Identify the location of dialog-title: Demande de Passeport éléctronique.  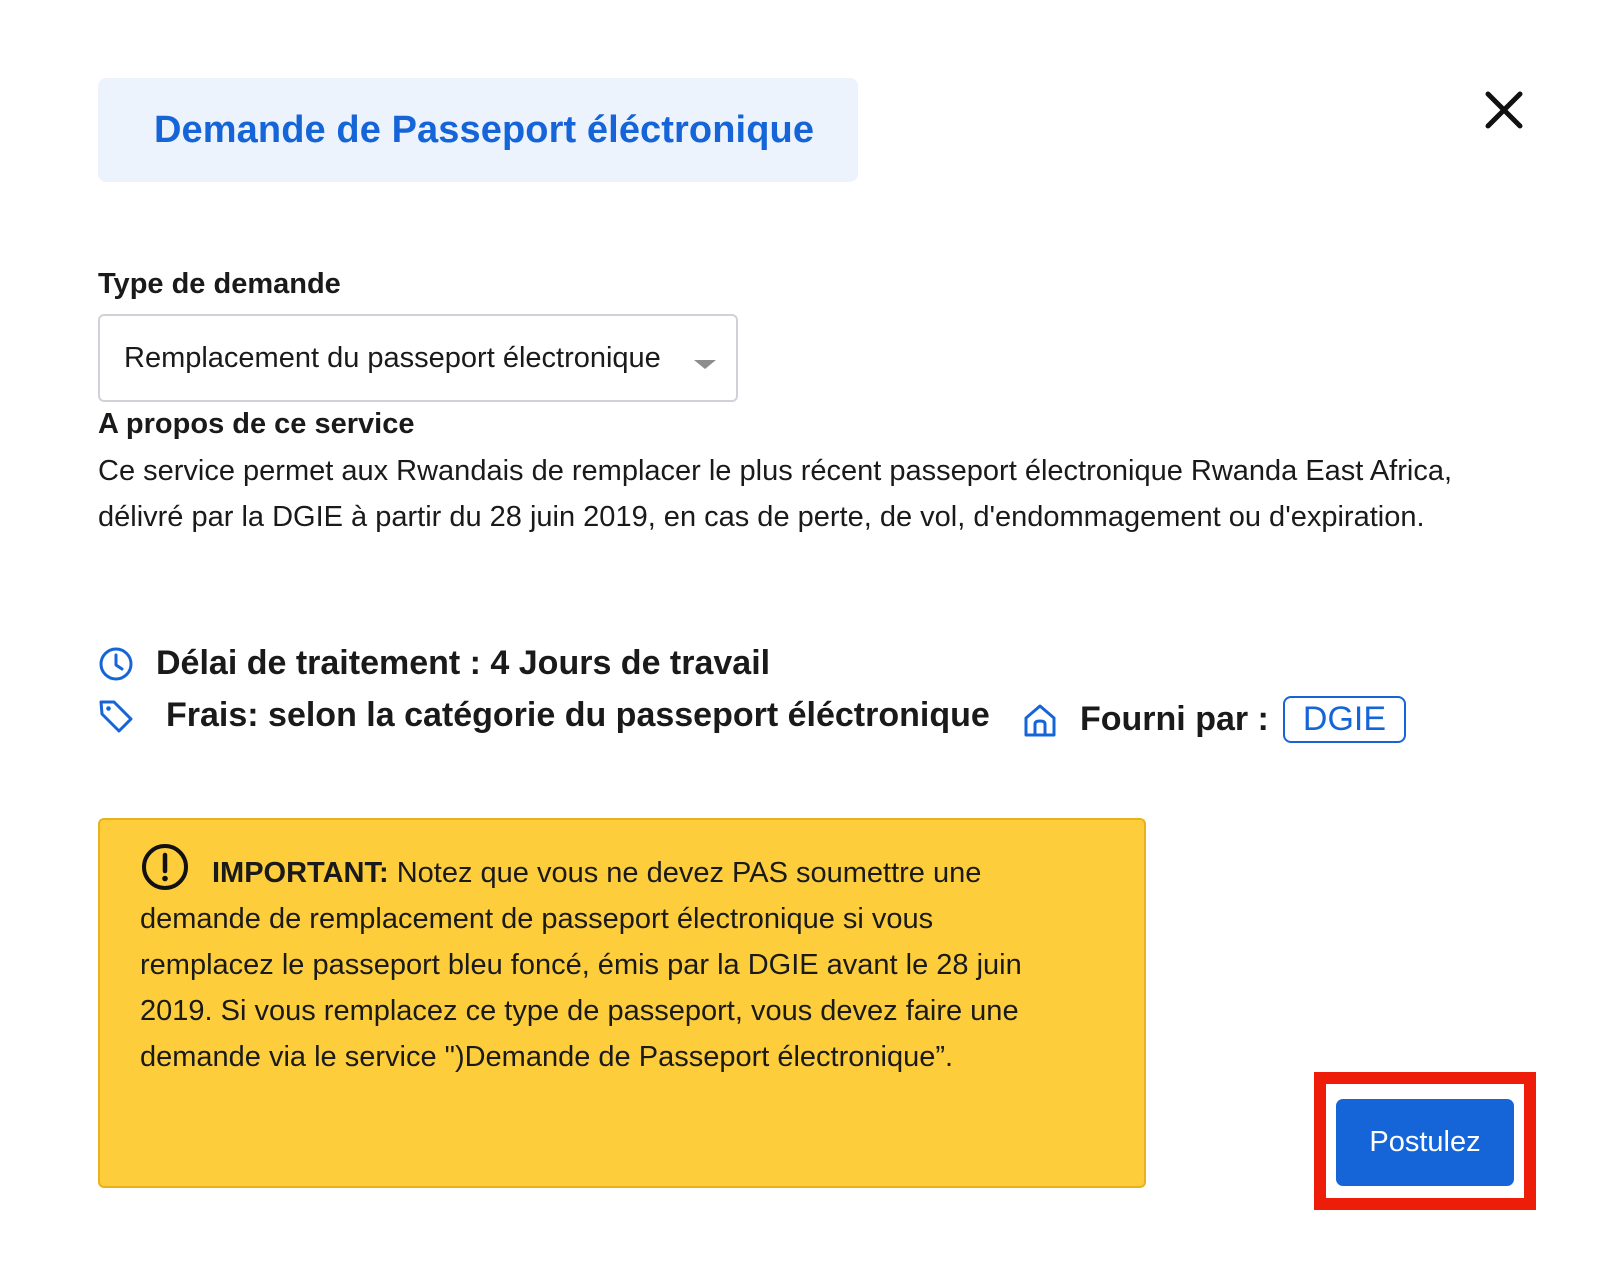
(484, 129).